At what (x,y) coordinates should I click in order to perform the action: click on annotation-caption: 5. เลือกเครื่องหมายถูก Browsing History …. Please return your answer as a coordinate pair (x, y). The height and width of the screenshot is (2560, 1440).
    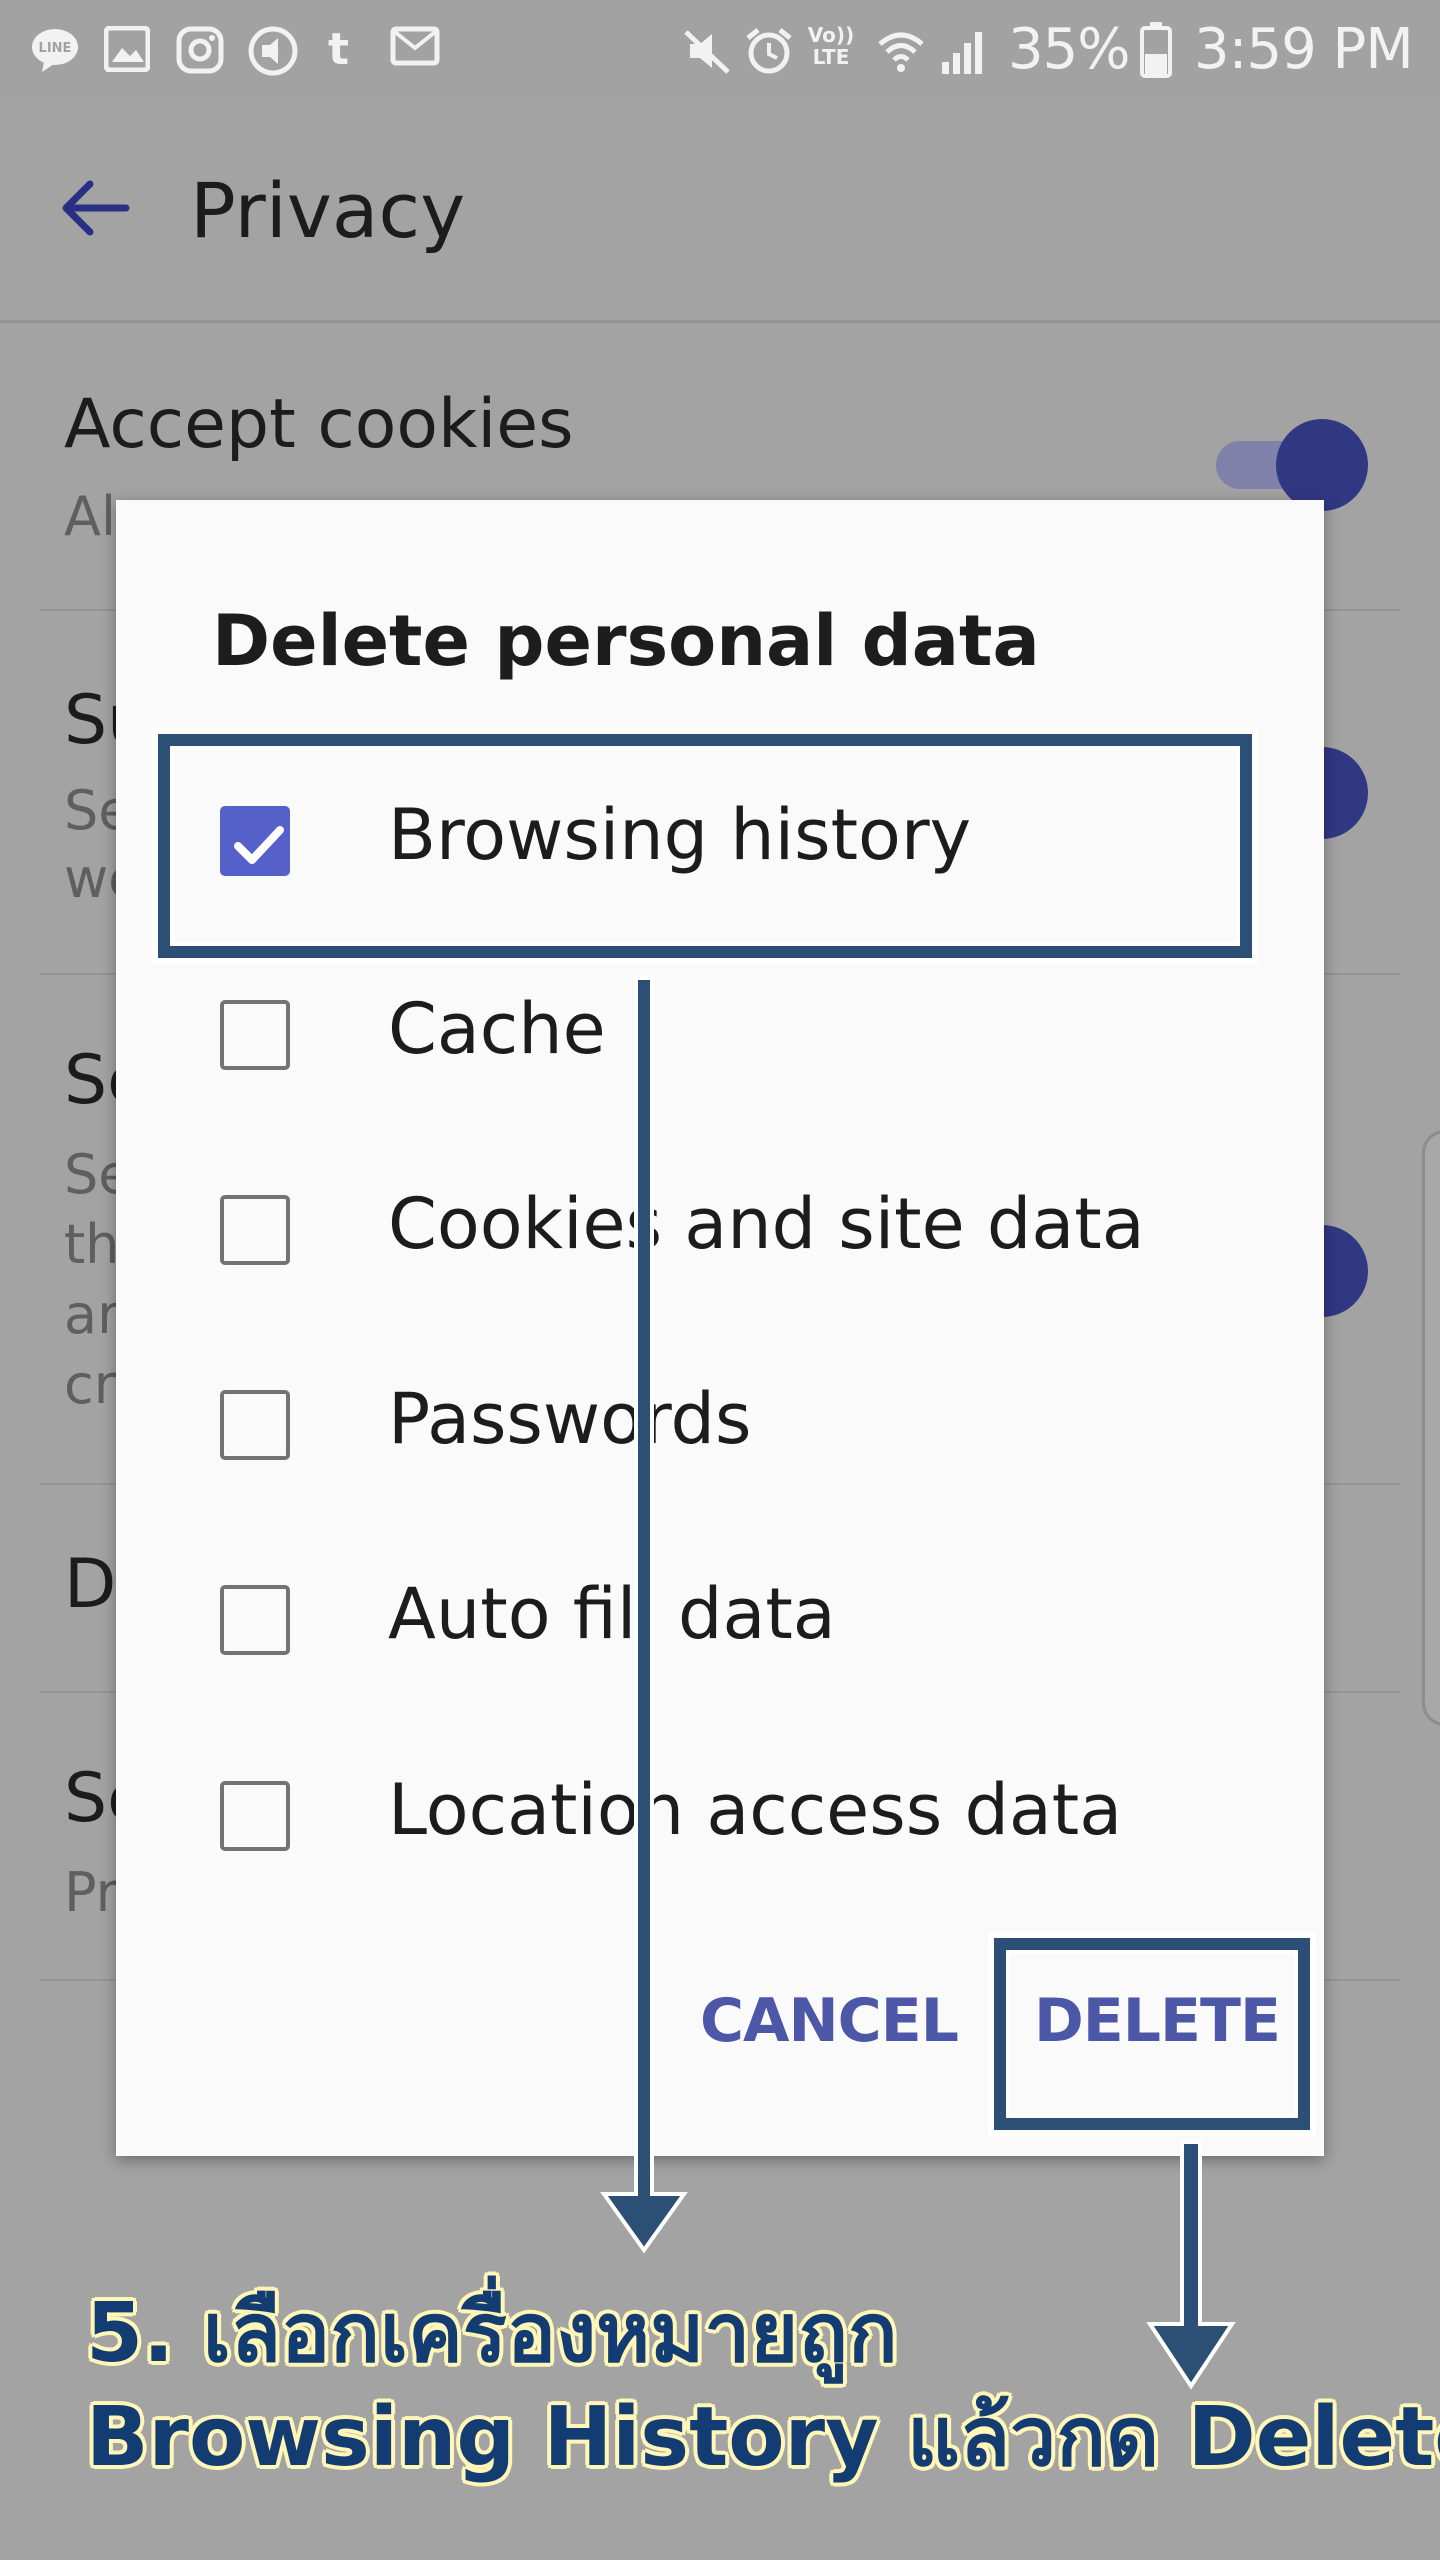
    Looking at the image, I should click on (763, 2386).